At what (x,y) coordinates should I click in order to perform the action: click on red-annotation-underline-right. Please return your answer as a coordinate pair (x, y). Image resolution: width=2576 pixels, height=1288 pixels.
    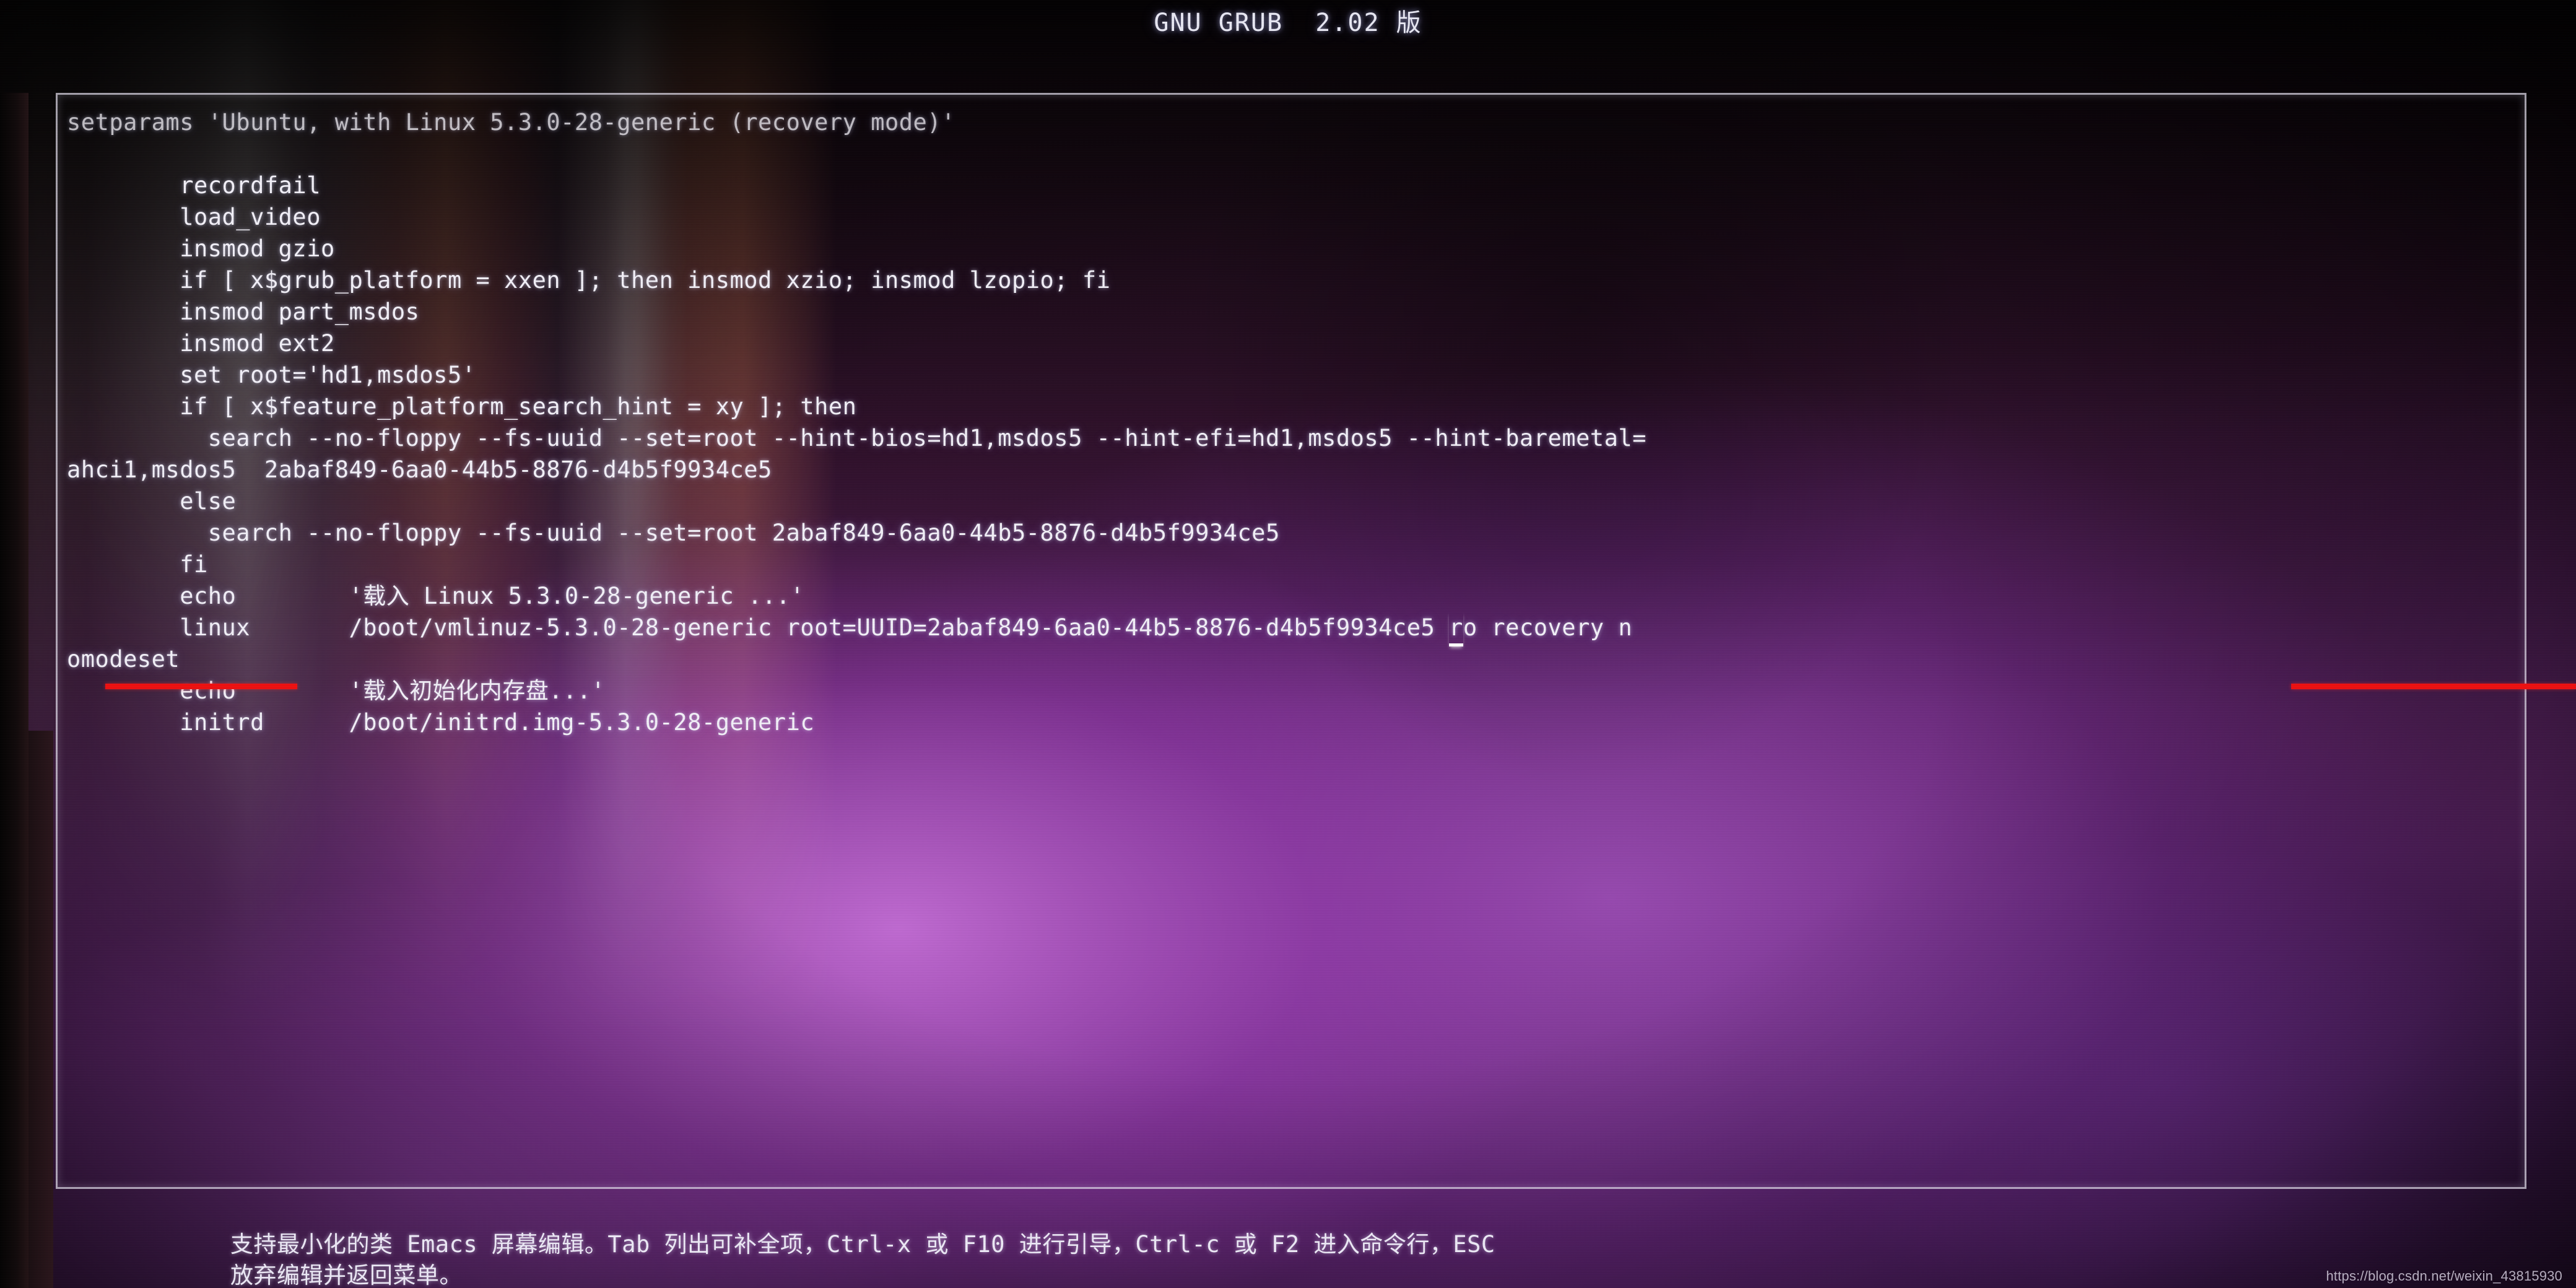
    Looking at the image, I should click on (2433, 686).